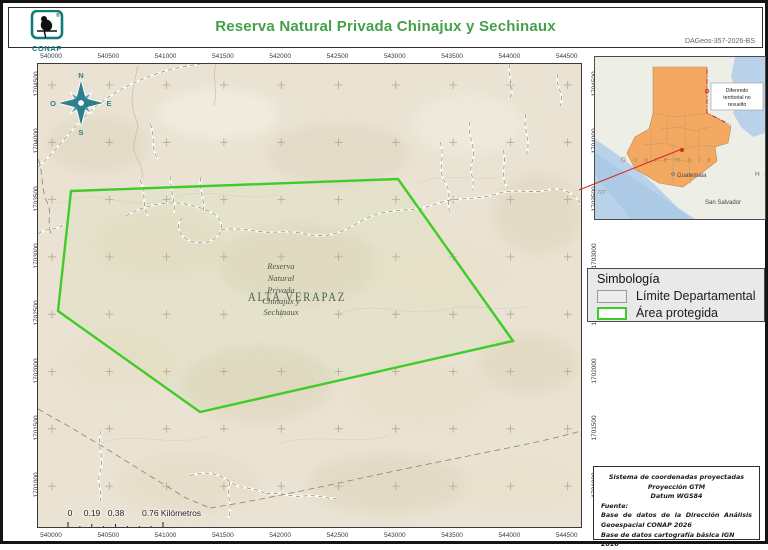 Image resolution: width=768 pixels, height=550 pixels. I want to click on grid-label-bottom: 540500, so click(108, 535).